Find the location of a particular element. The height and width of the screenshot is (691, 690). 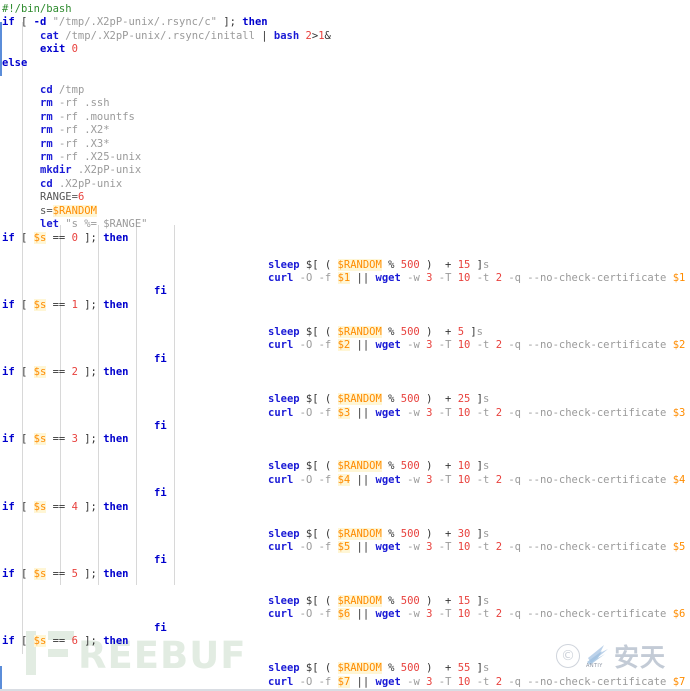

code-token-var: $1 is located at coordinates (344, 278).